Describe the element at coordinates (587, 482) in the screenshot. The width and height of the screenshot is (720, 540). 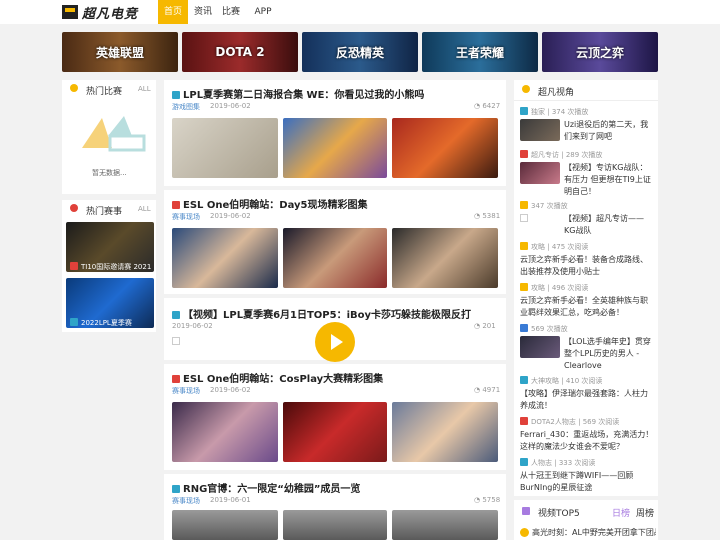
I see `item-text: 从十冠王到继下蹲WIFI——回顾BurNIng的星辰征途` at that location.